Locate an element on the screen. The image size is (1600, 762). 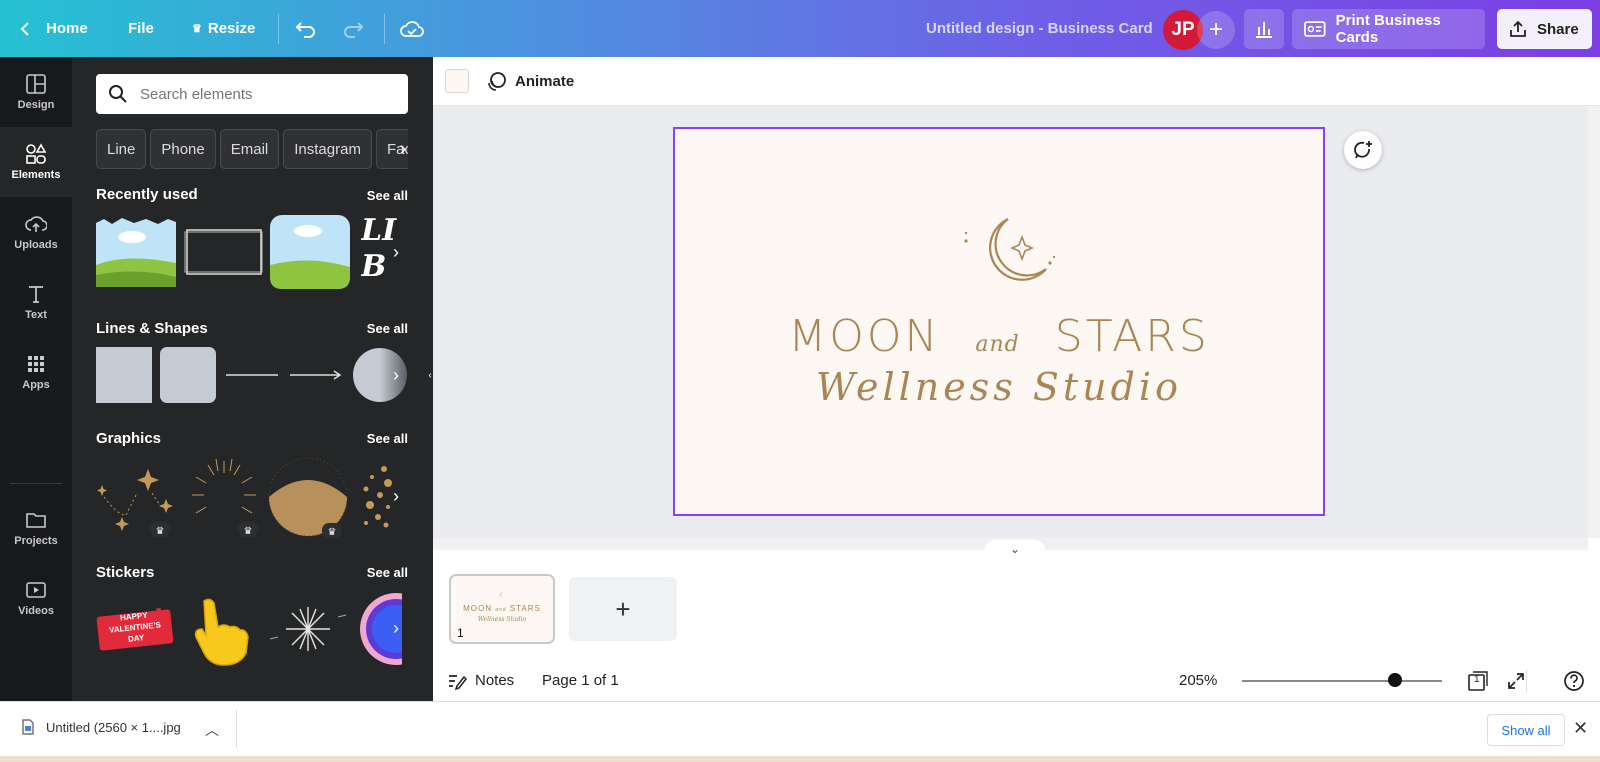
download-file-name: Untitled (2560 × 1....jpg is located at coordinates (113, 727).